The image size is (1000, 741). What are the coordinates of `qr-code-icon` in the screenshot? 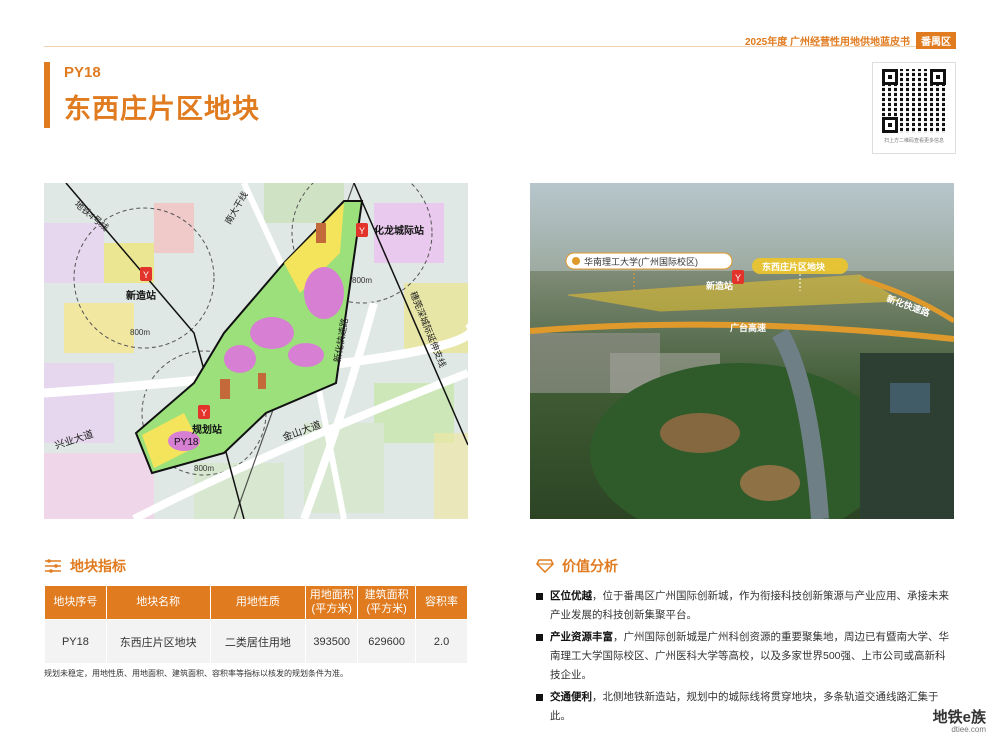 It's located at (914, 101).